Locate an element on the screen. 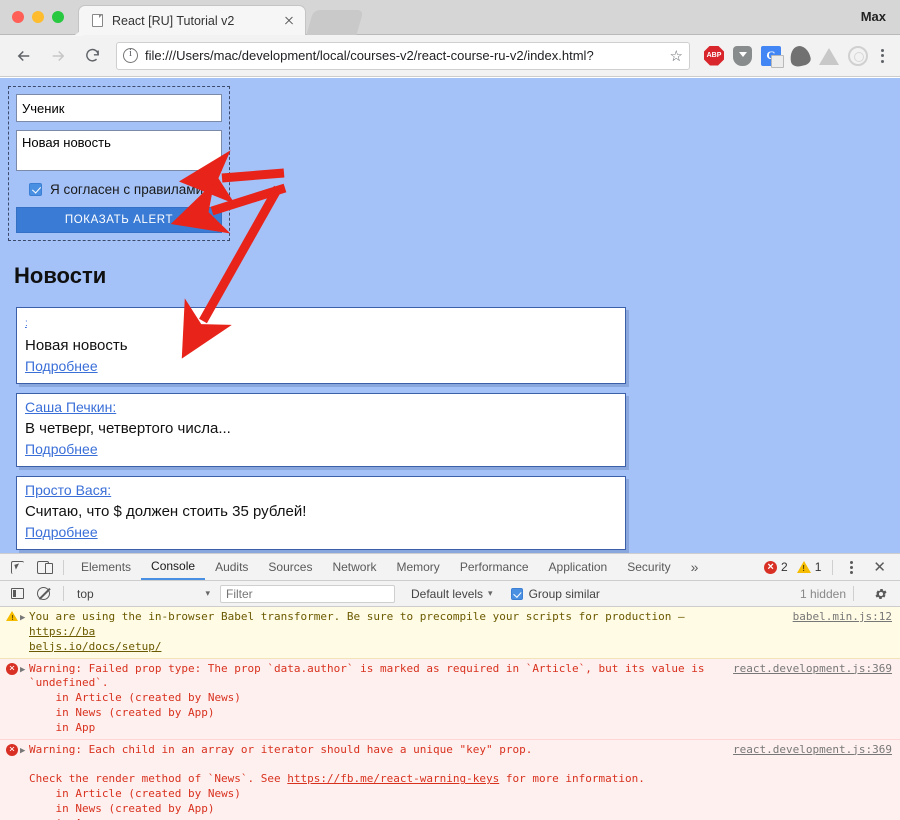 The height and width of the screenshot is (820, 900). devtools-tab-application: Application is located at coordinates (578, 567).